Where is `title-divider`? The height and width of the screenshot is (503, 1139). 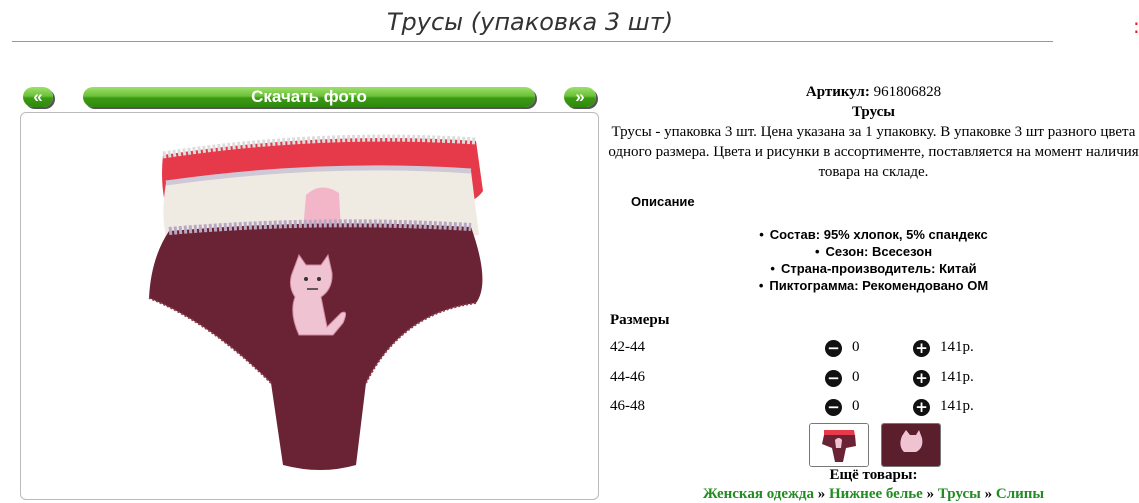
title-divider is located at coordinates (532, 41).